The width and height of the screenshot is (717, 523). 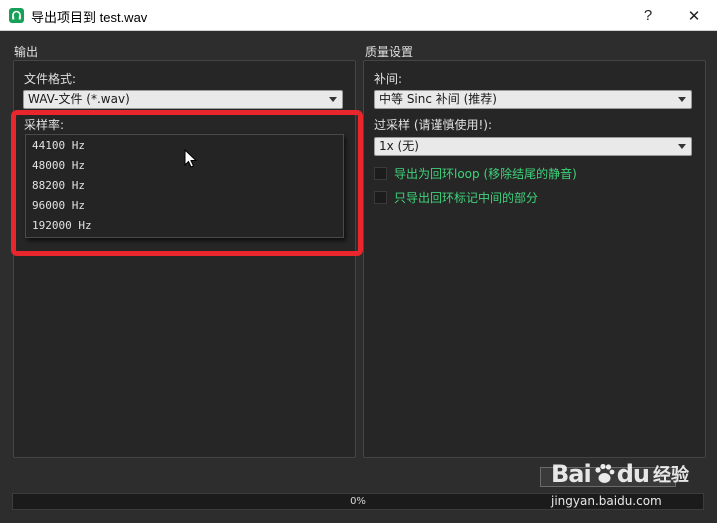 I want to click on export-between-marks-option: 只导出回环标记中间的部分, so click(x=456, y=197).